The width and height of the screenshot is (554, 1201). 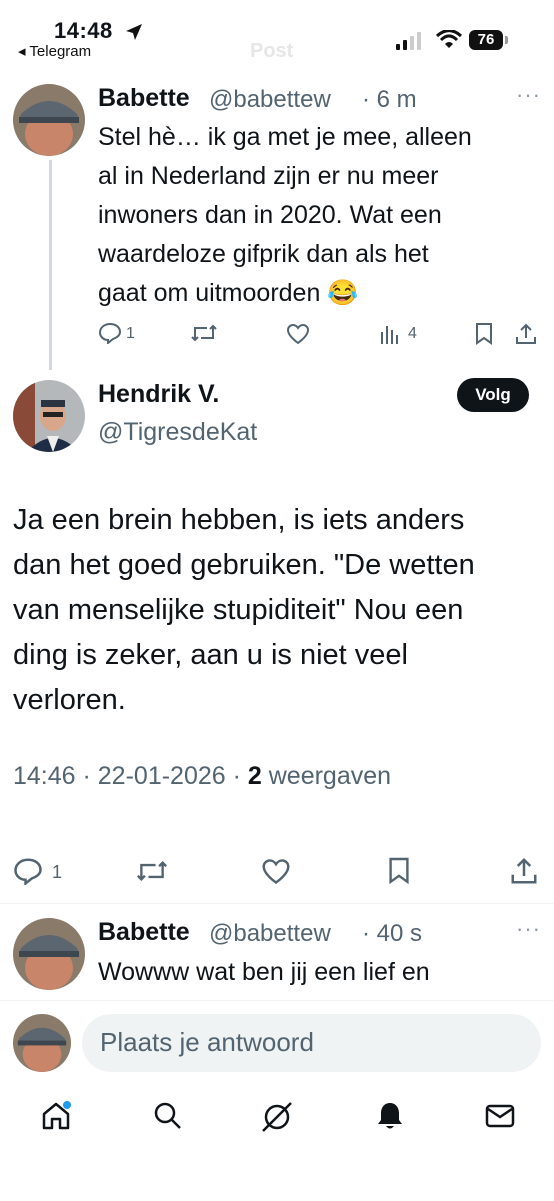 I want to click on battery-indicator: 76, so click(x=486, y=40).